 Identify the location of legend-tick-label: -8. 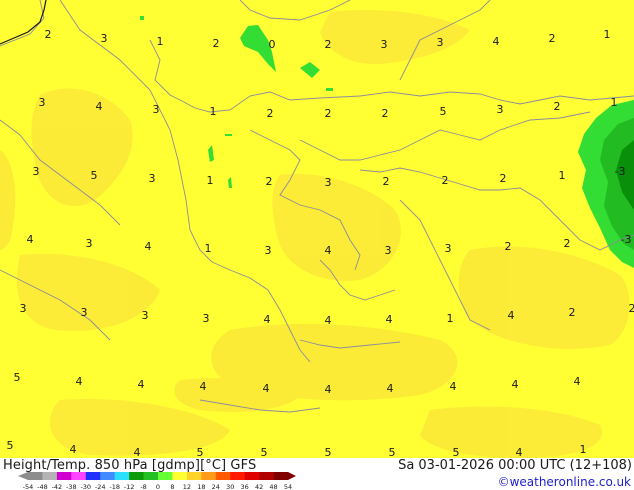
(143, 486).